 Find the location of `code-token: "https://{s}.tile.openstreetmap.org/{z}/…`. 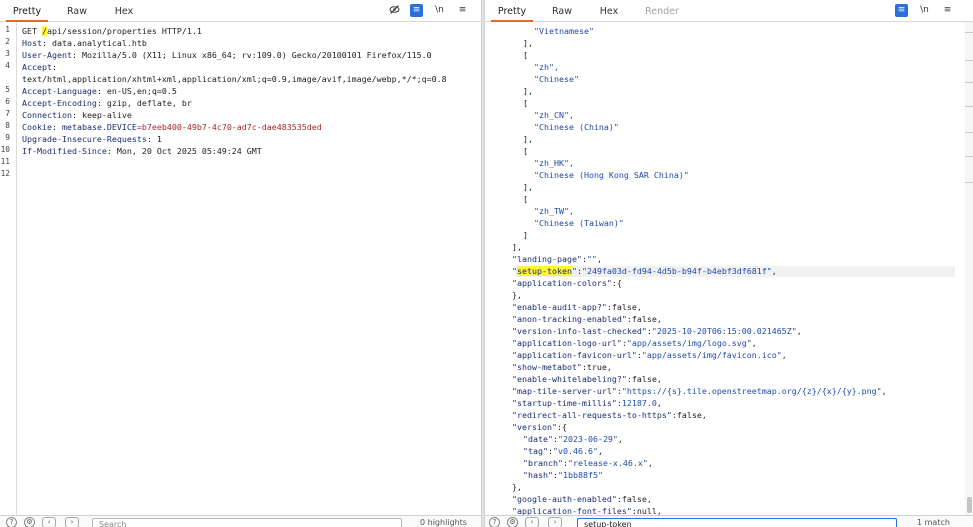

code-token: "https://{s}.tile.openstreetmap.org/{z}/… is located at coordinates (751, 391).